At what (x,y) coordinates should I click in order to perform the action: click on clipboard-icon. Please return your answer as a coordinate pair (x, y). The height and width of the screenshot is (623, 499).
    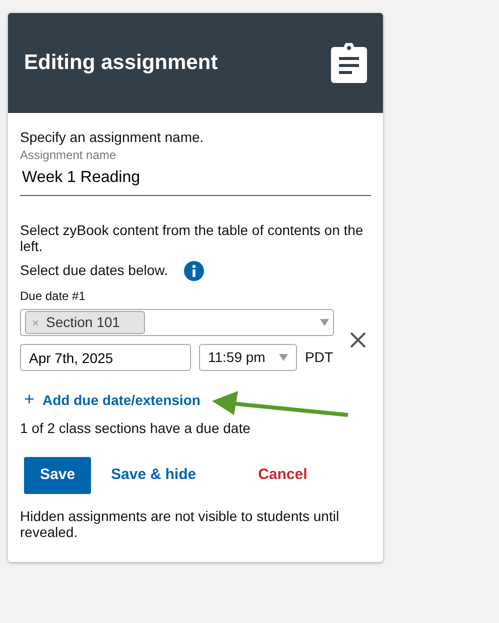
    Looking at the image, I should click on (349, 63).